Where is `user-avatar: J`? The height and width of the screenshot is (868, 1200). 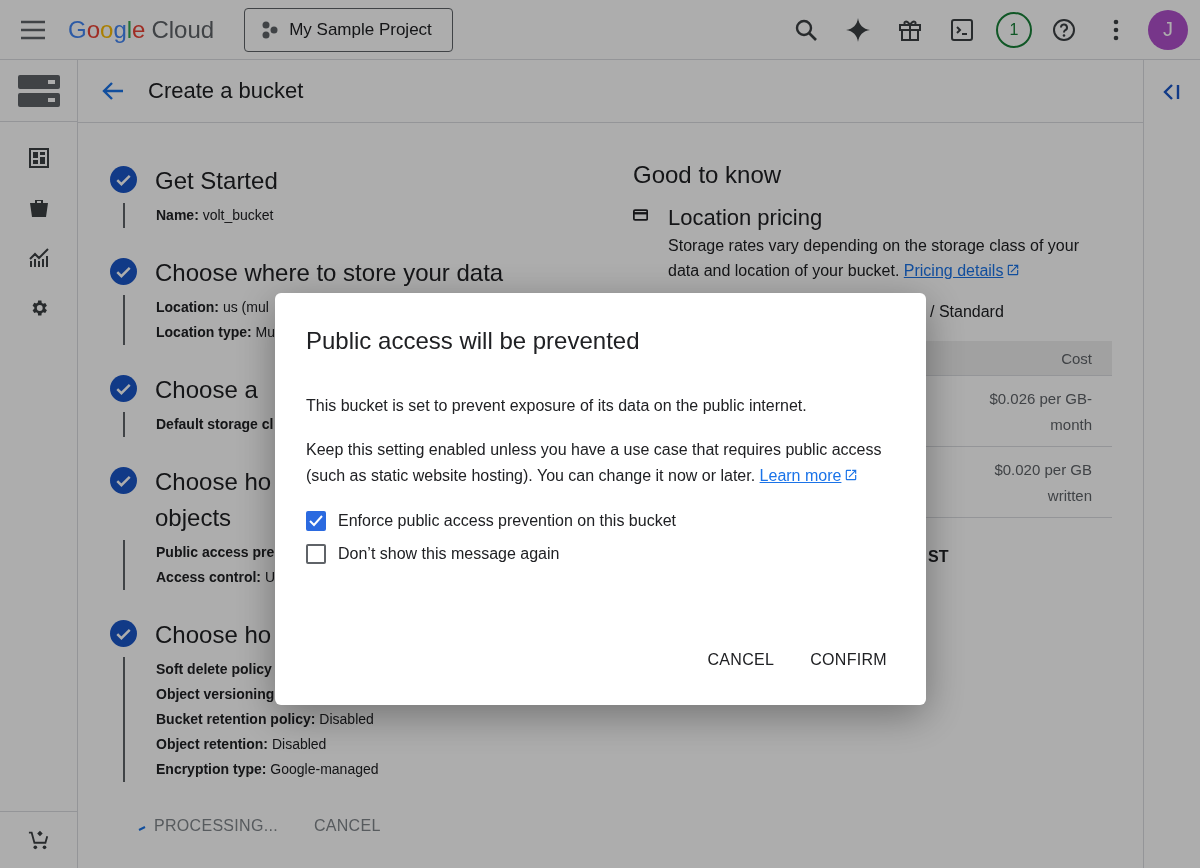 user-avatar: J is located at coordinates (1168, 29).